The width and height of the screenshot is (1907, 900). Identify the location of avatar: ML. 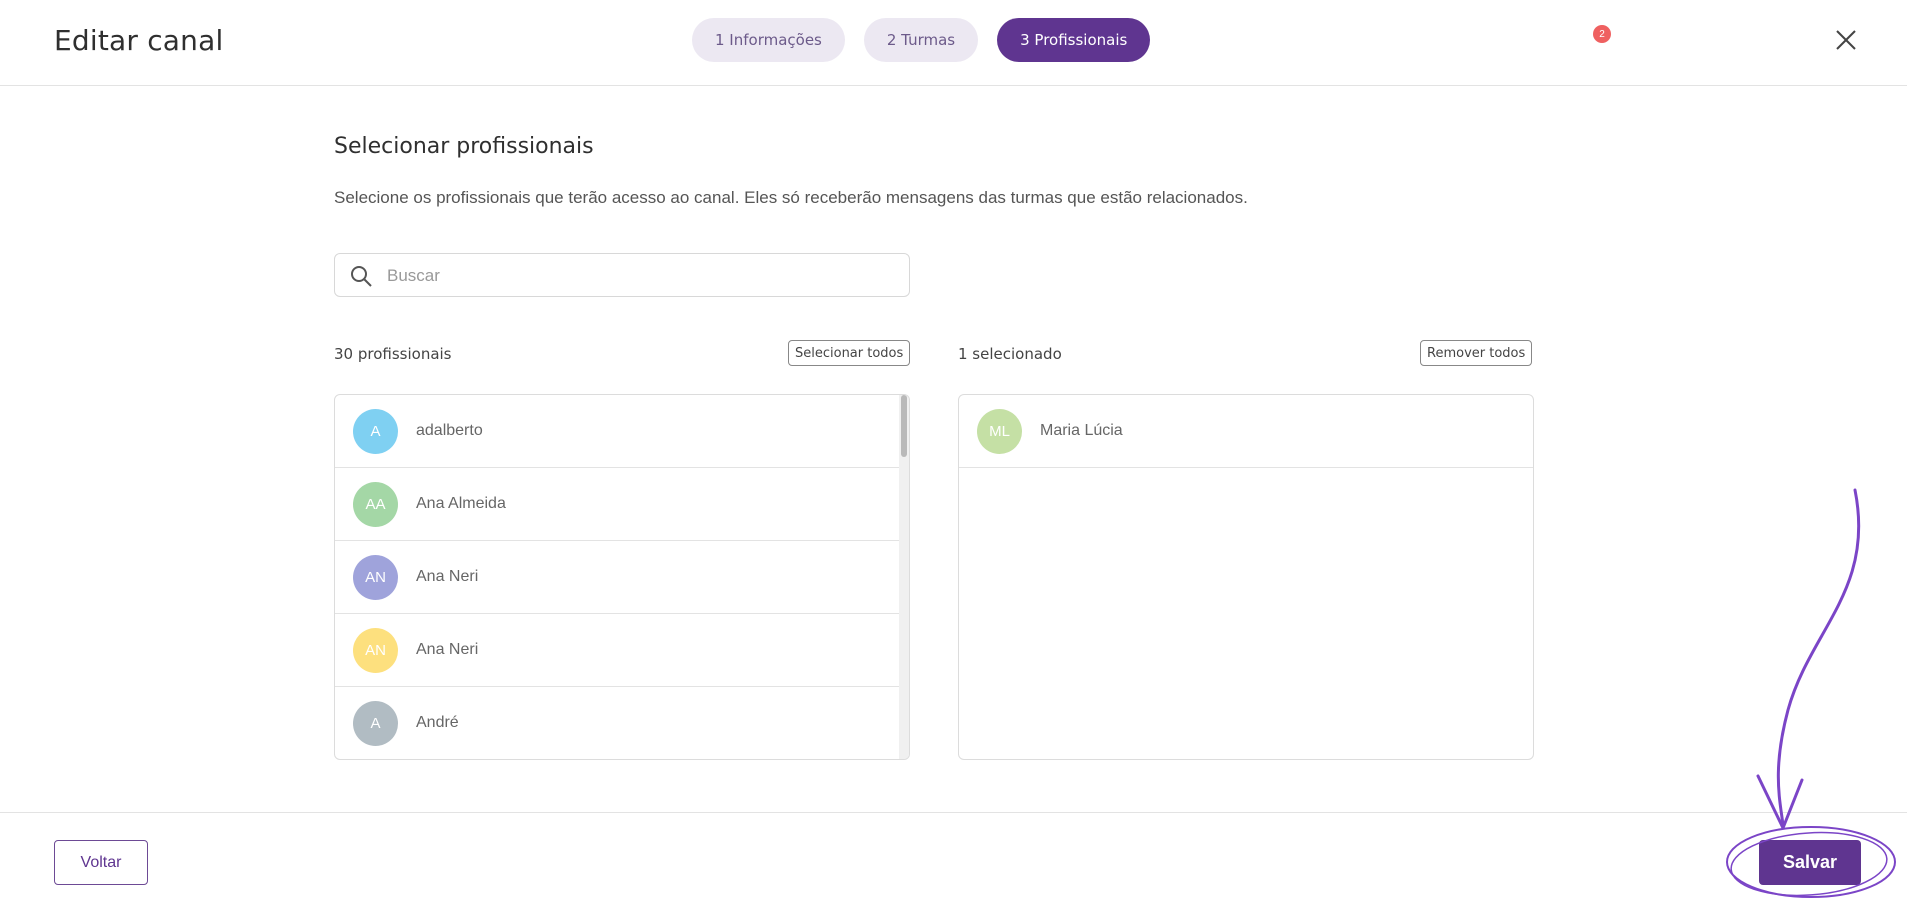
(999, 431).